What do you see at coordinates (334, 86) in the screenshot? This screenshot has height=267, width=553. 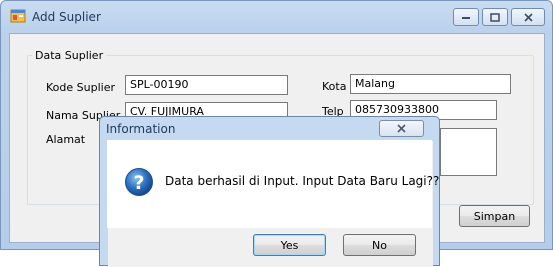 I see `kota-label: Kota` at bounding box center [334, 86].